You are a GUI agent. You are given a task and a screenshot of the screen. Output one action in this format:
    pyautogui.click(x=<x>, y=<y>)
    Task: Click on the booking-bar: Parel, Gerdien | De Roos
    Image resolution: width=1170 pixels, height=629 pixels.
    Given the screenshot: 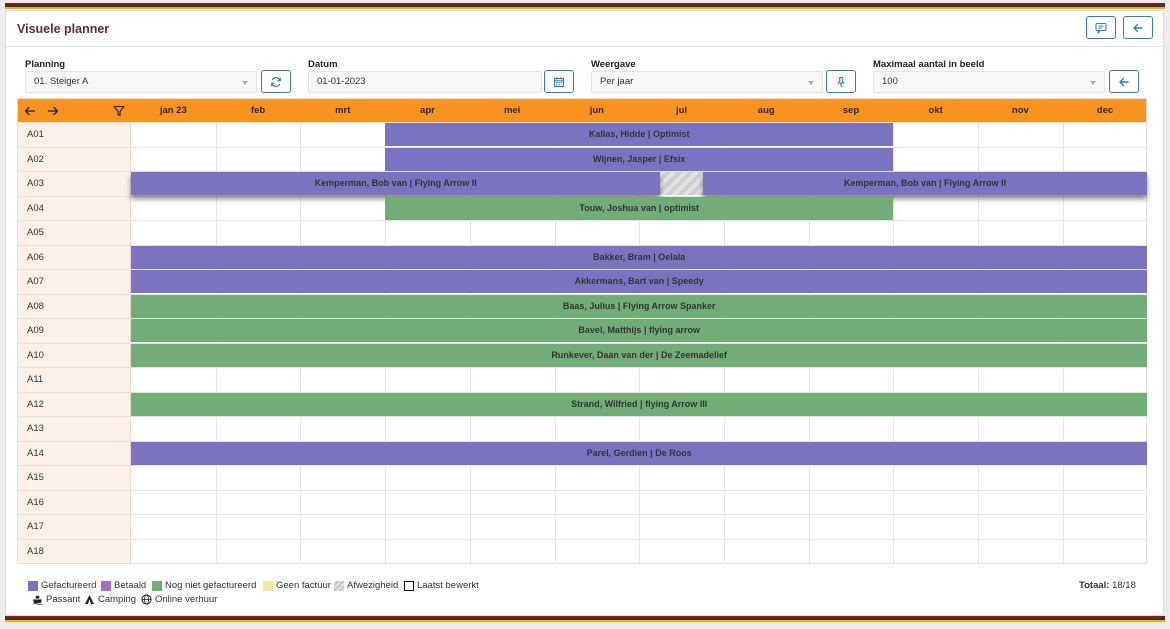 What is the action you would take?
    pyautogui.click(x=639, y=453)
    